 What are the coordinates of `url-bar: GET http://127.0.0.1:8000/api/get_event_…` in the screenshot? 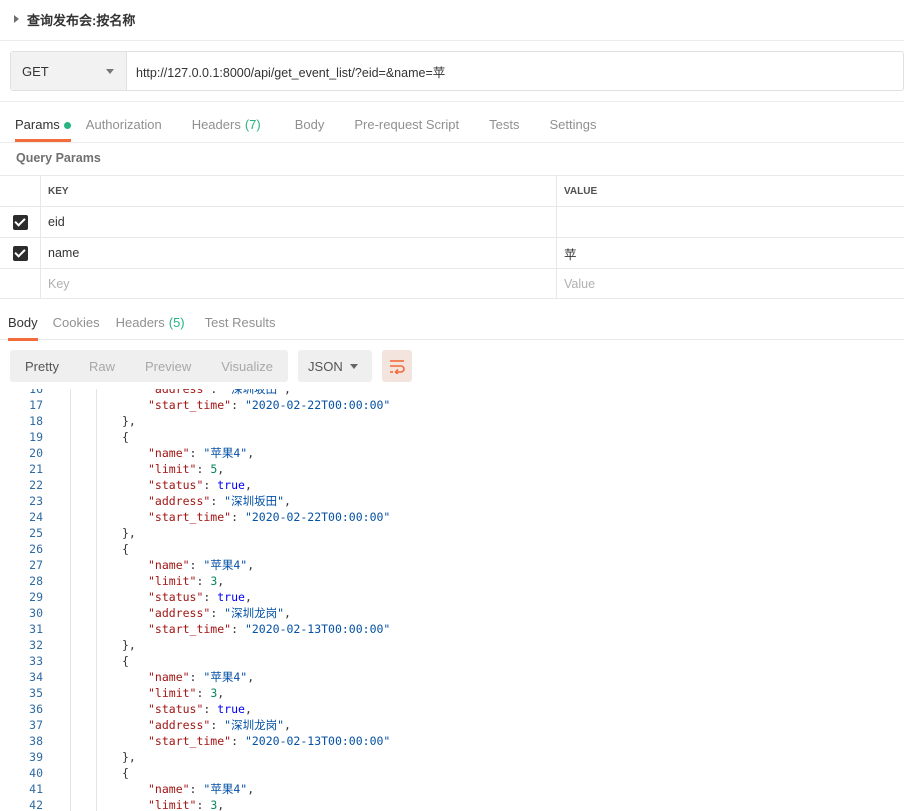 It's located at (457, 71).